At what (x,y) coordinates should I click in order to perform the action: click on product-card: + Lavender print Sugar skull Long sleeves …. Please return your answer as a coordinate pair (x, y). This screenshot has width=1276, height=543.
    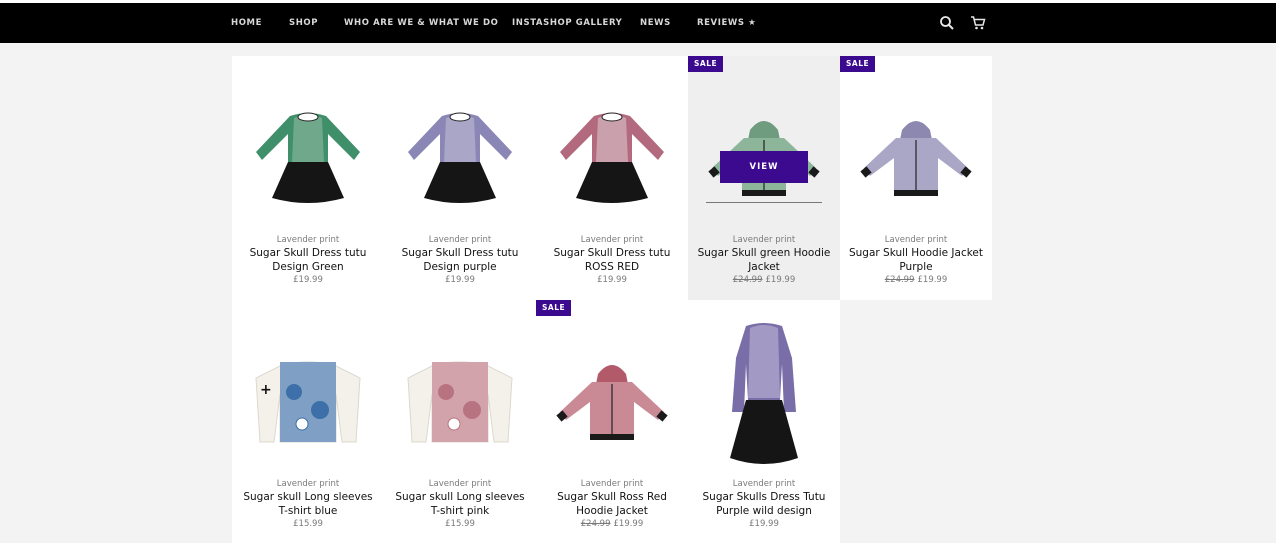
    Looking at the image, I should click on (308, 421).